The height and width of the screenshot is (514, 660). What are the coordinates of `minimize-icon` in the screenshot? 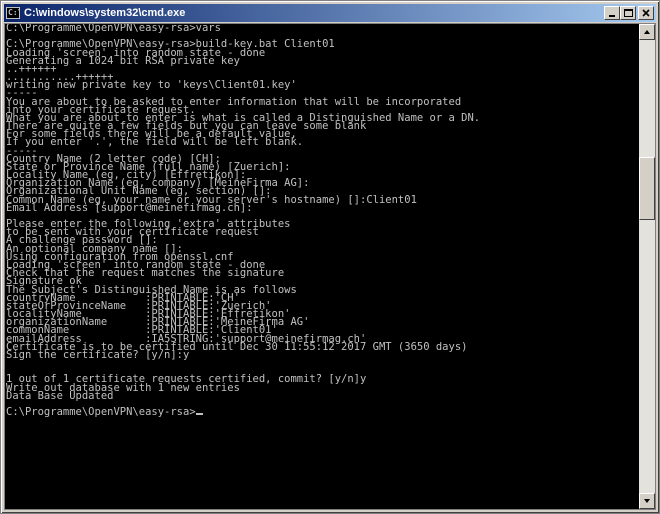 It's located at (612, 16).